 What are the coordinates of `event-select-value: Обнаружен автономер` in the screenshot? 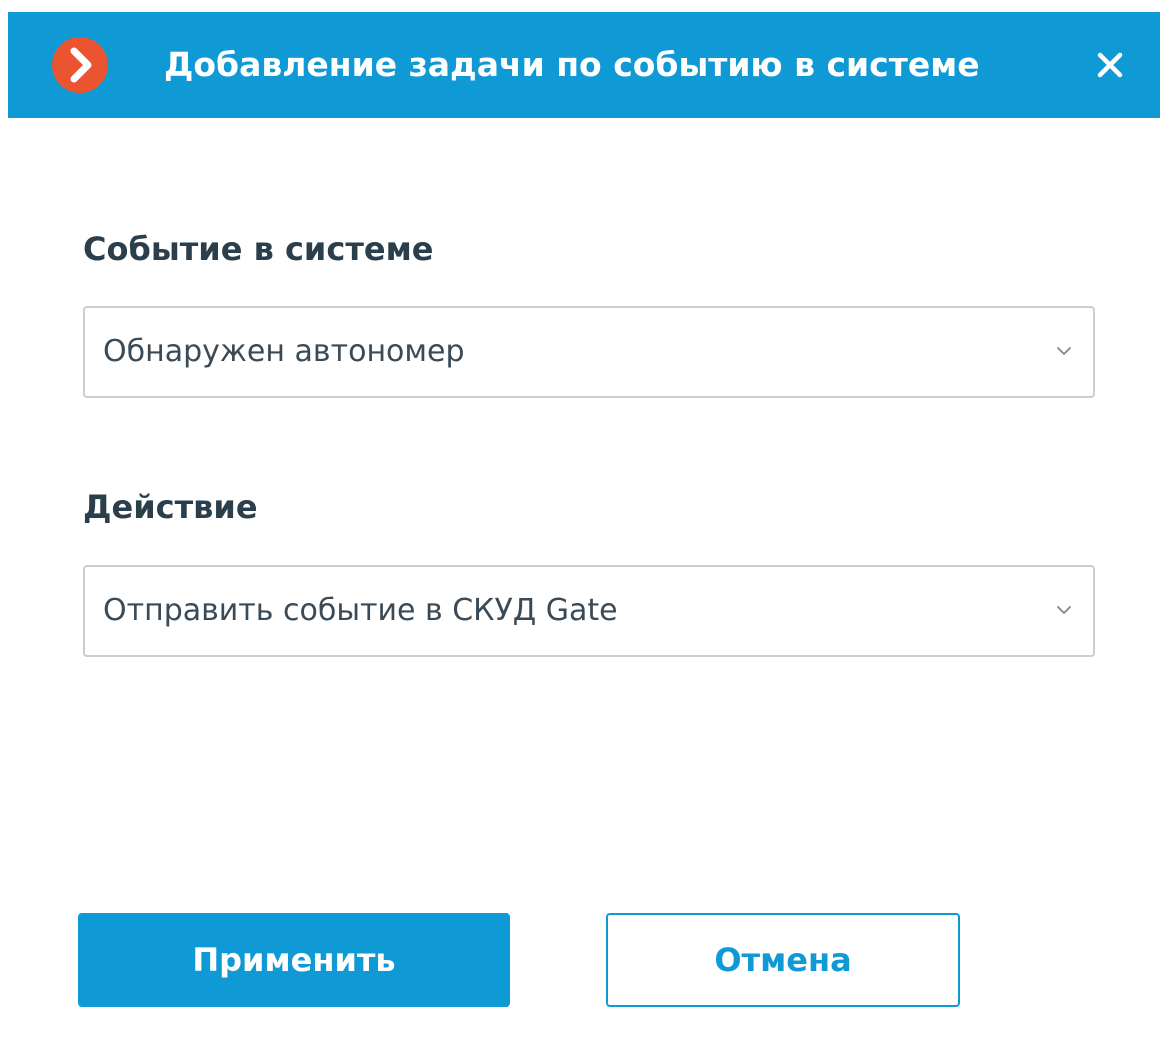 It's located at (284, 351).